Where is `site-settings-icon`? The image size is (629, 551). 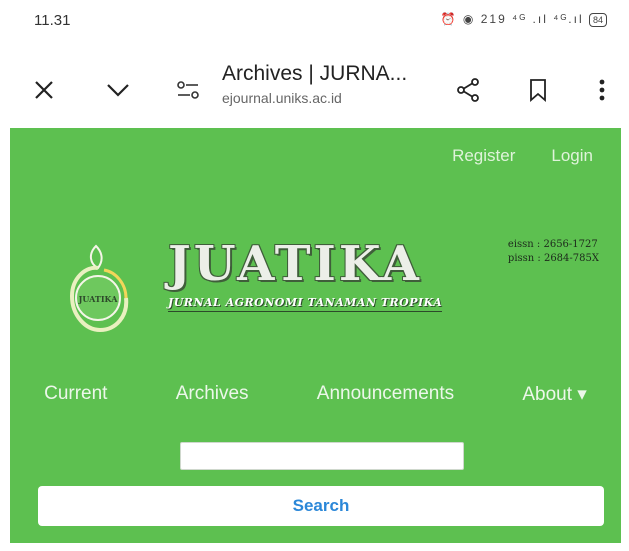
site-settings-icon is located at coordinates (188, 90).